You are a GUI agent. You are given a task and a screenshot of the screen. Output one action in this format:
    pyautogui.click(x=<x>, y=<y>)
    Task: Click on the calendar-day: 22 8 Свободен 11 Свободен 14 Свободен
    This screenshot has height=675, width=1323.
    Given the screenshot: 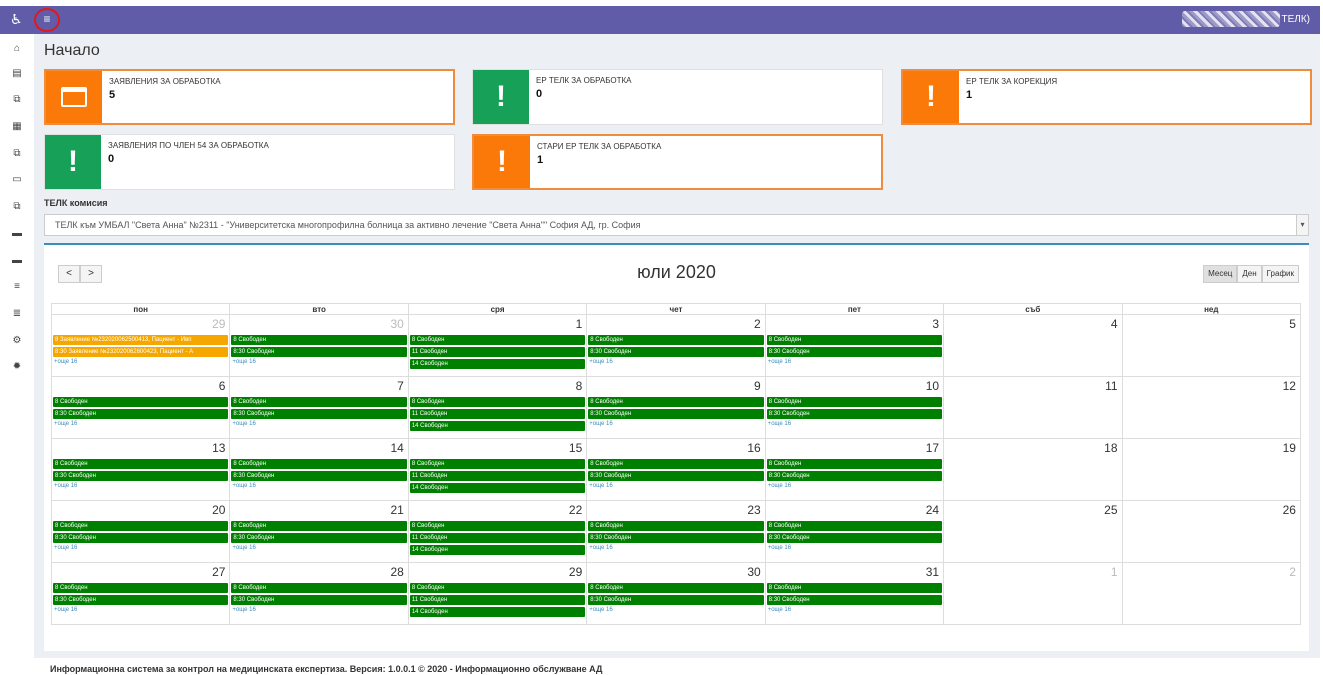 What is the action you would take?
    pyautogui.click(x=498, y=531)
    